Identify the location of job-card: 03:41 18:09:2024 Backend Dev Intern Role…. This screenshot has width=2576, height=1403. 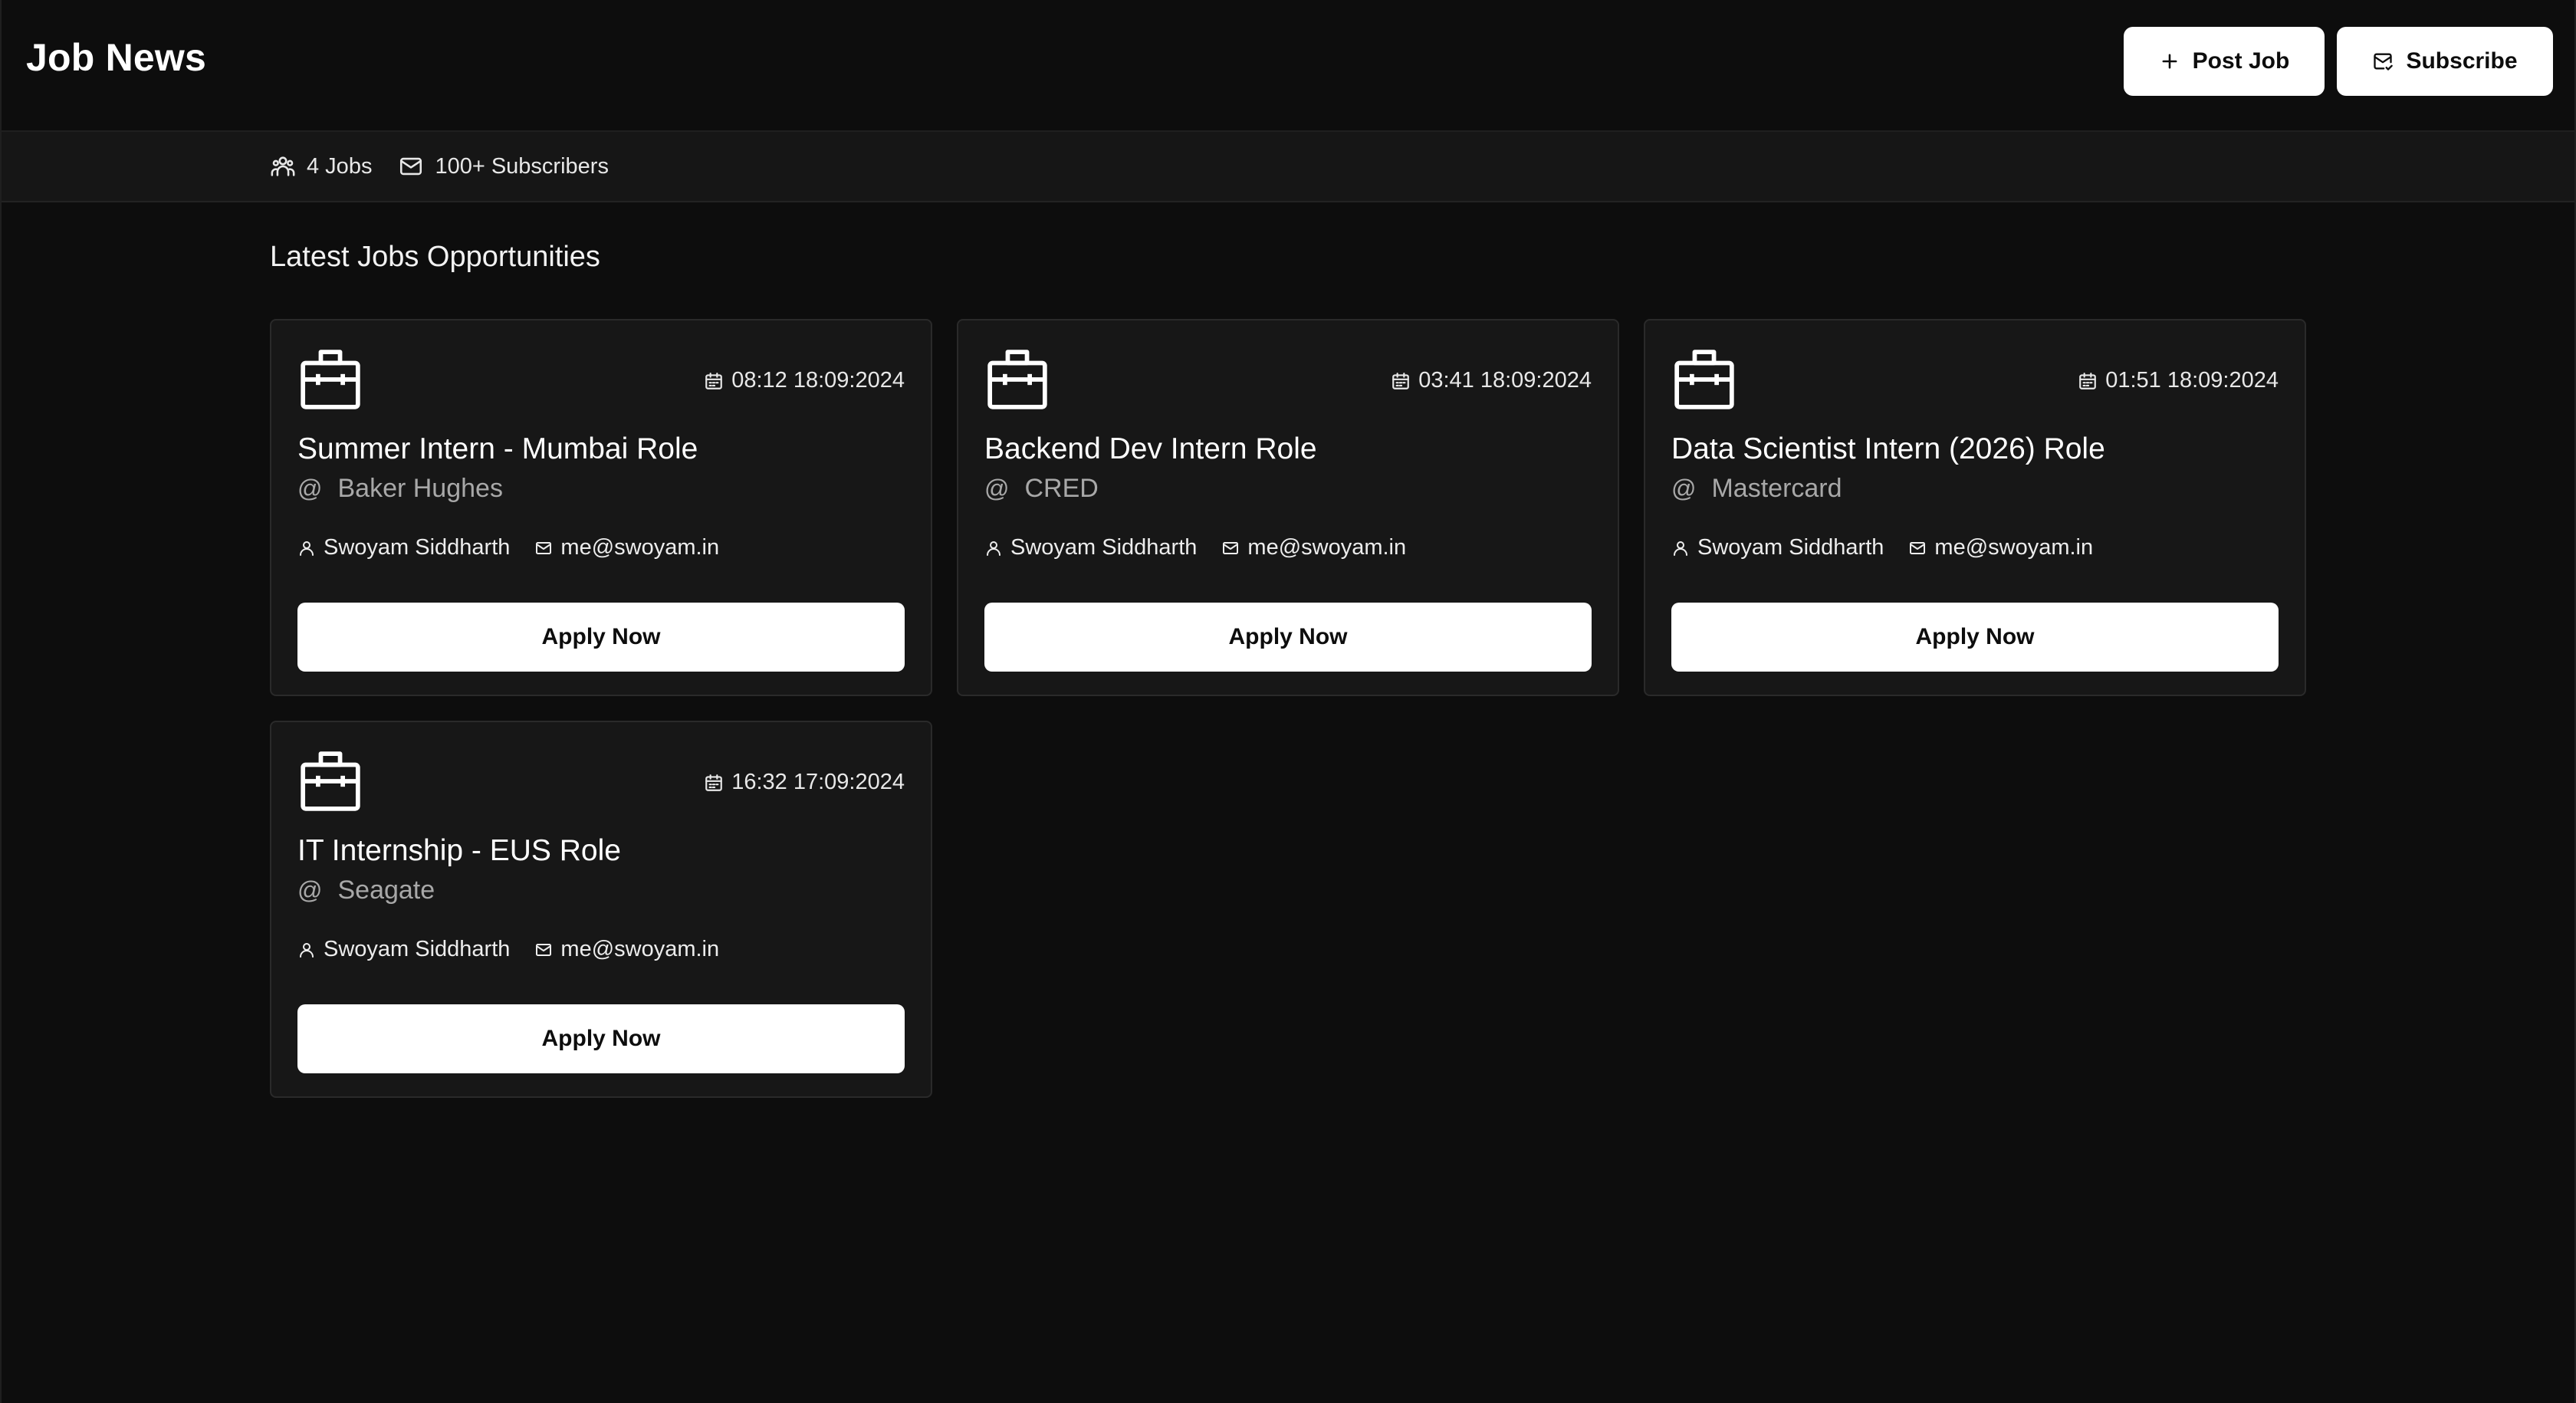
(1288, 508).